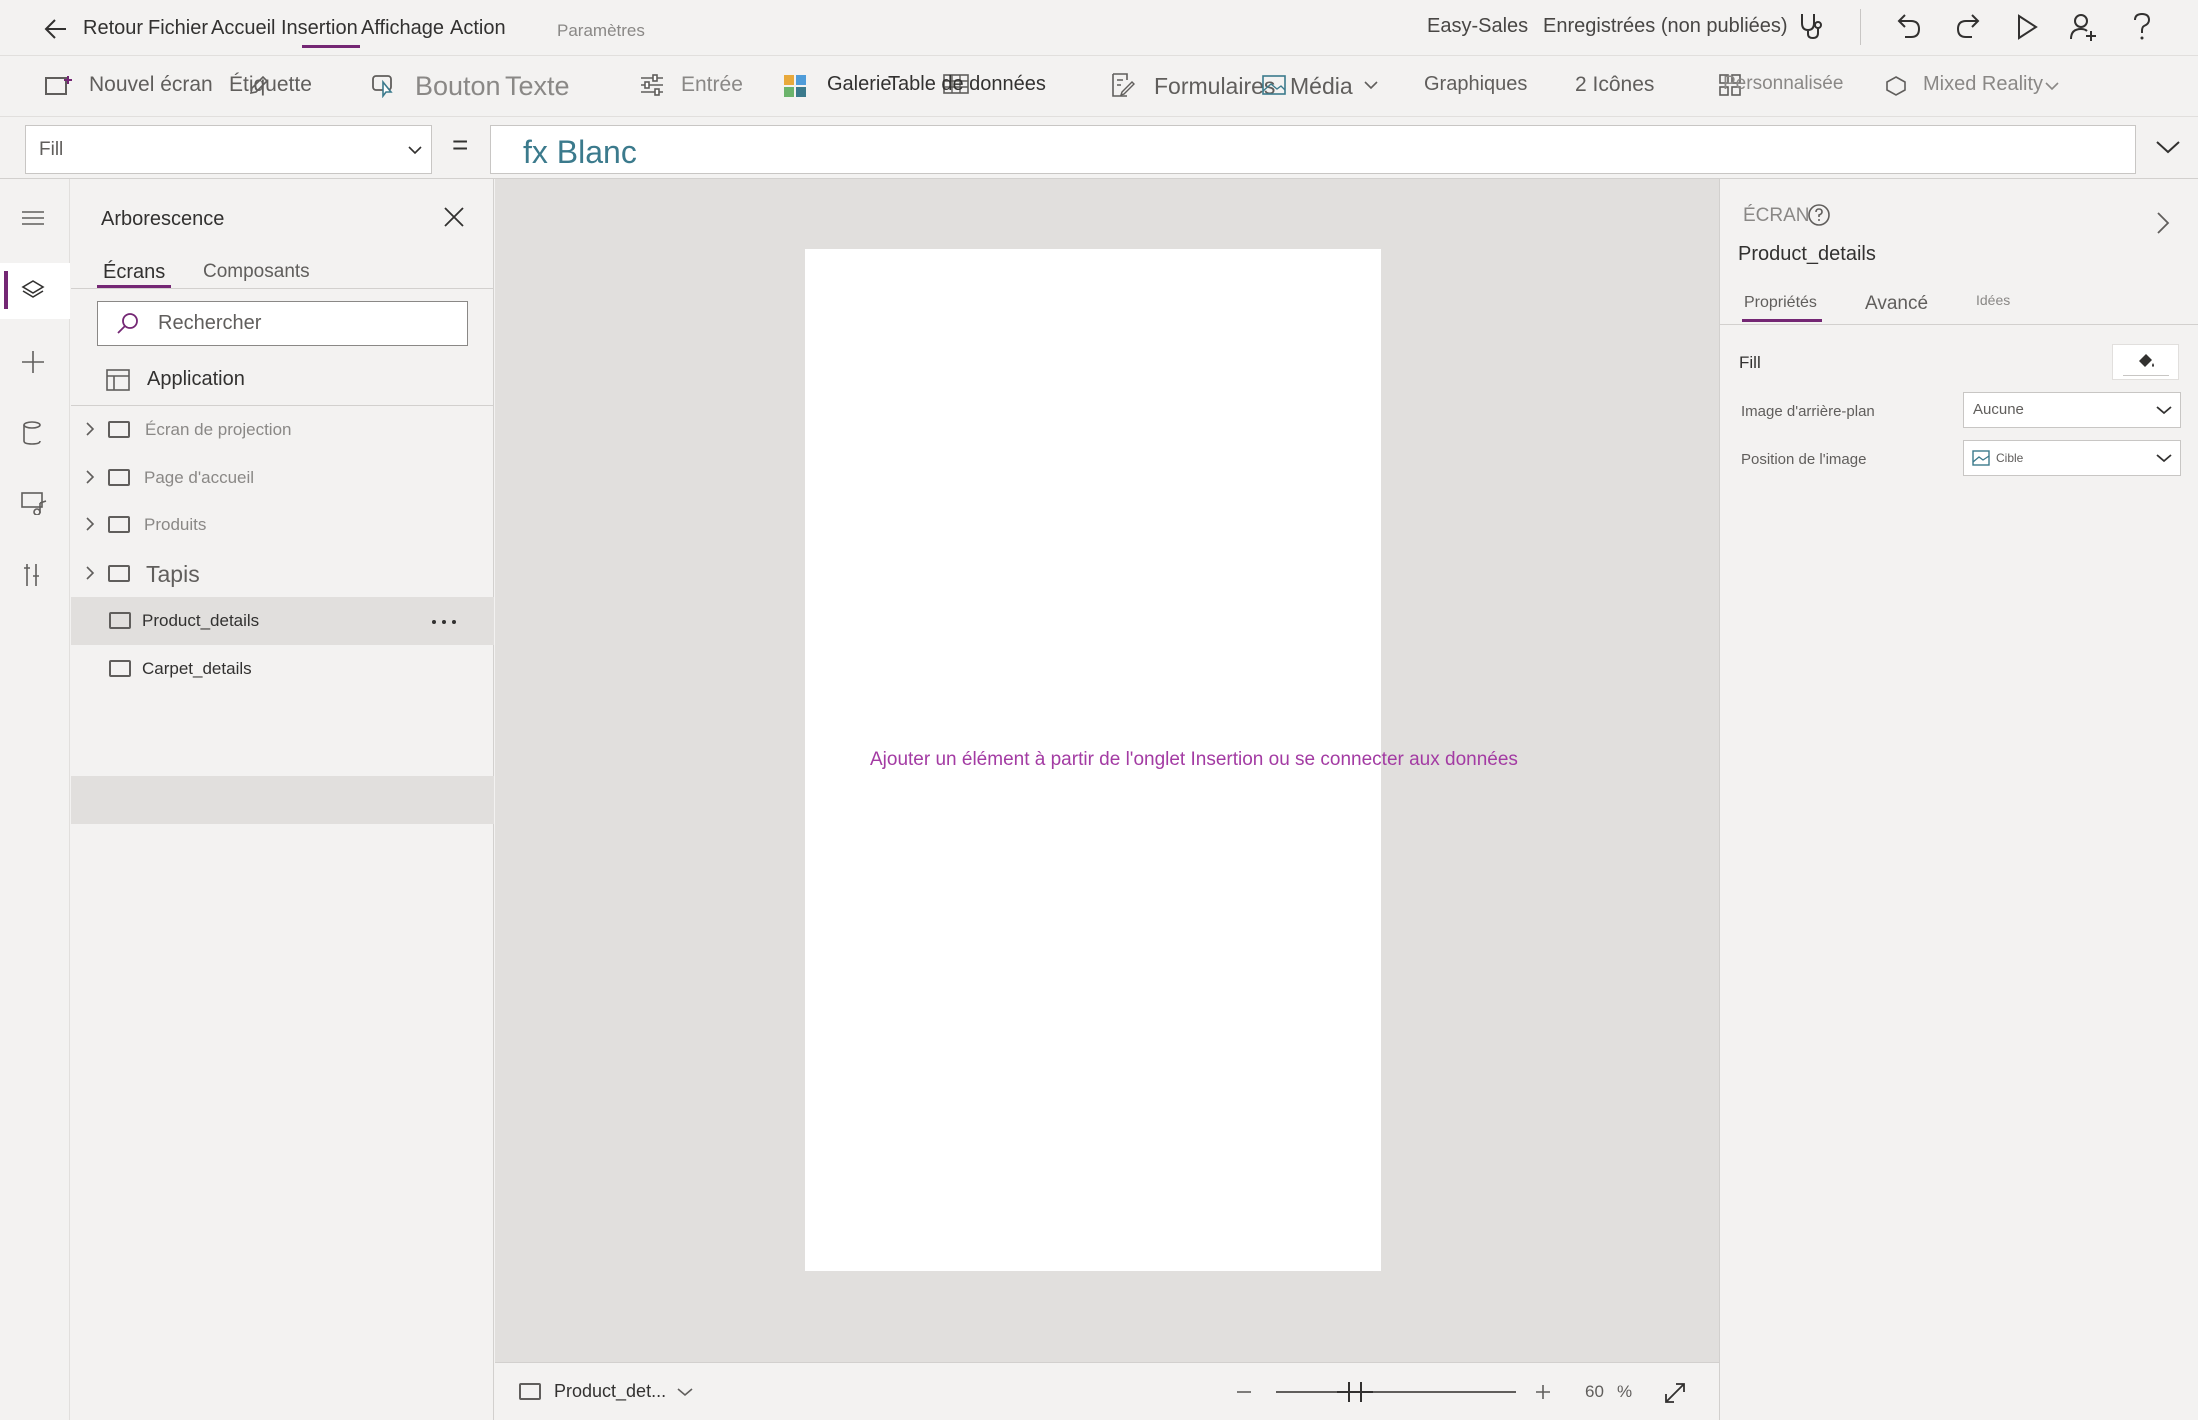  What do you see at coordinates (1968, 26) in the screenshot?
I see `redo-icon` at bounding box center [1968, 26].